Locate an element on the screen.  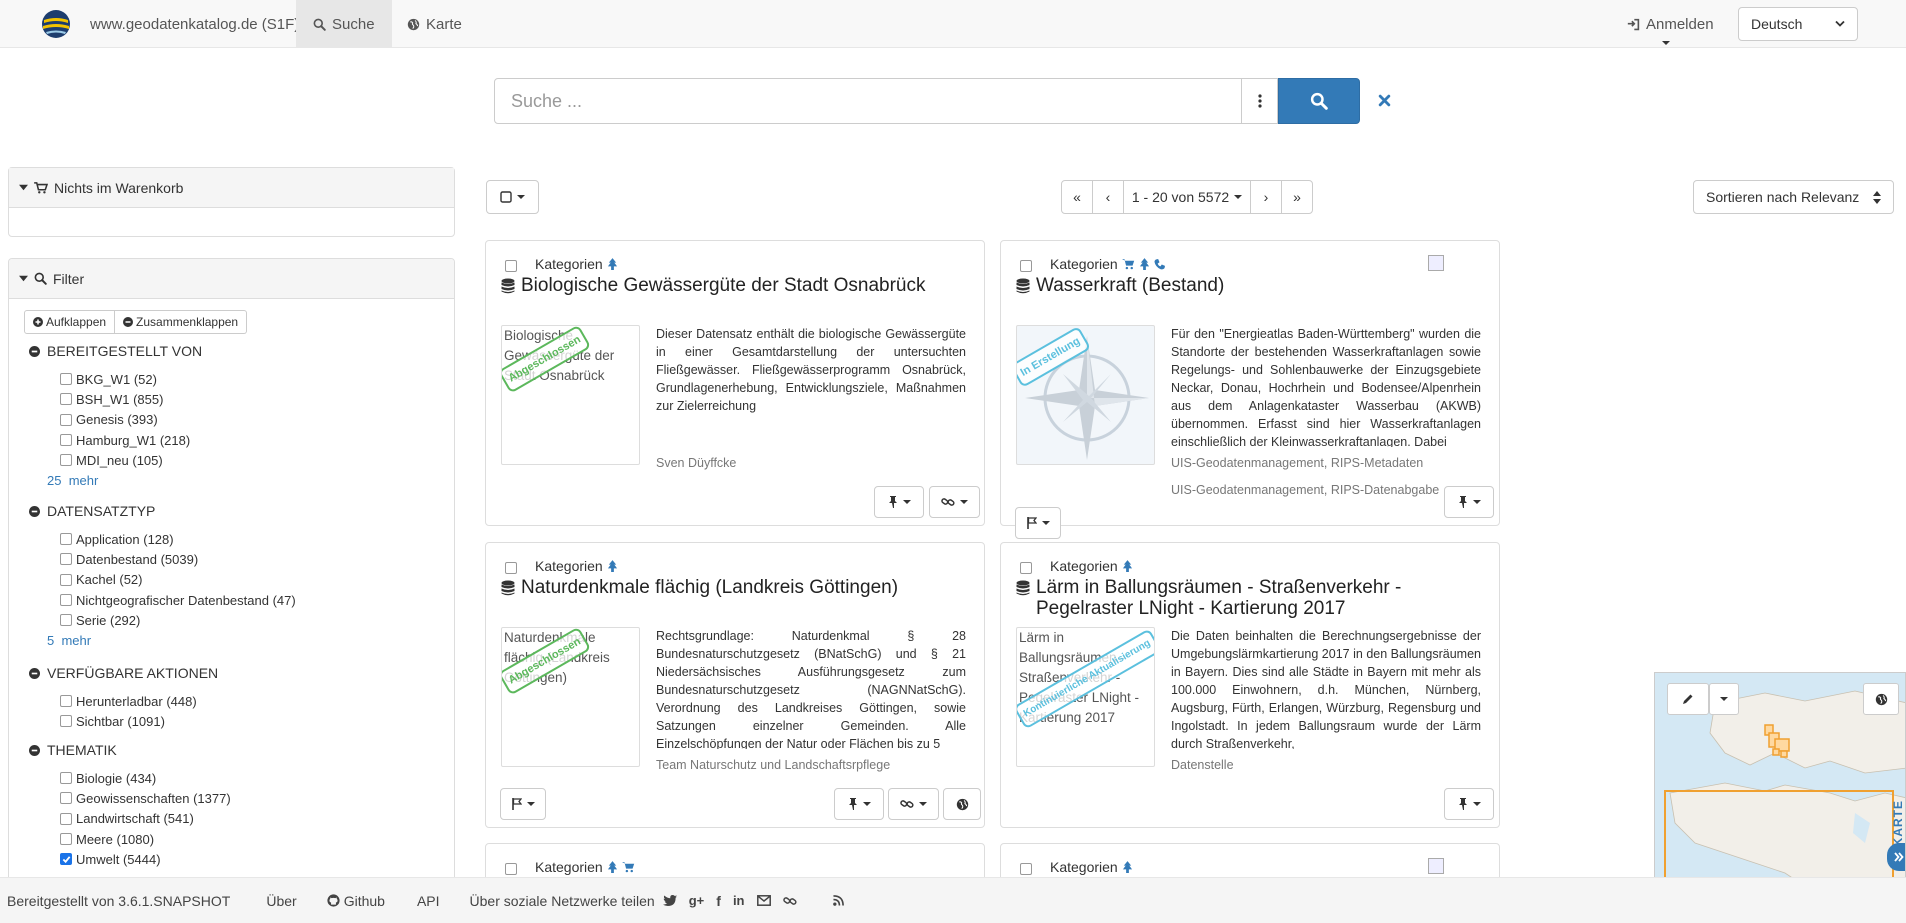
show-on-map-button is located at coordinates (962, 804).